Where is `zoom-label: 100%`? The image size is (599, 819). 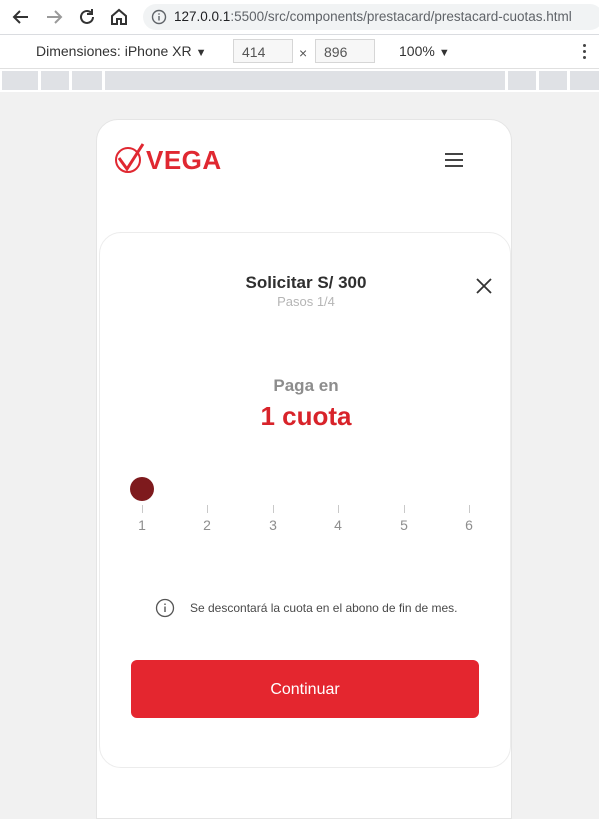 zoom-label: 100% is located at coordinates (417, 51).